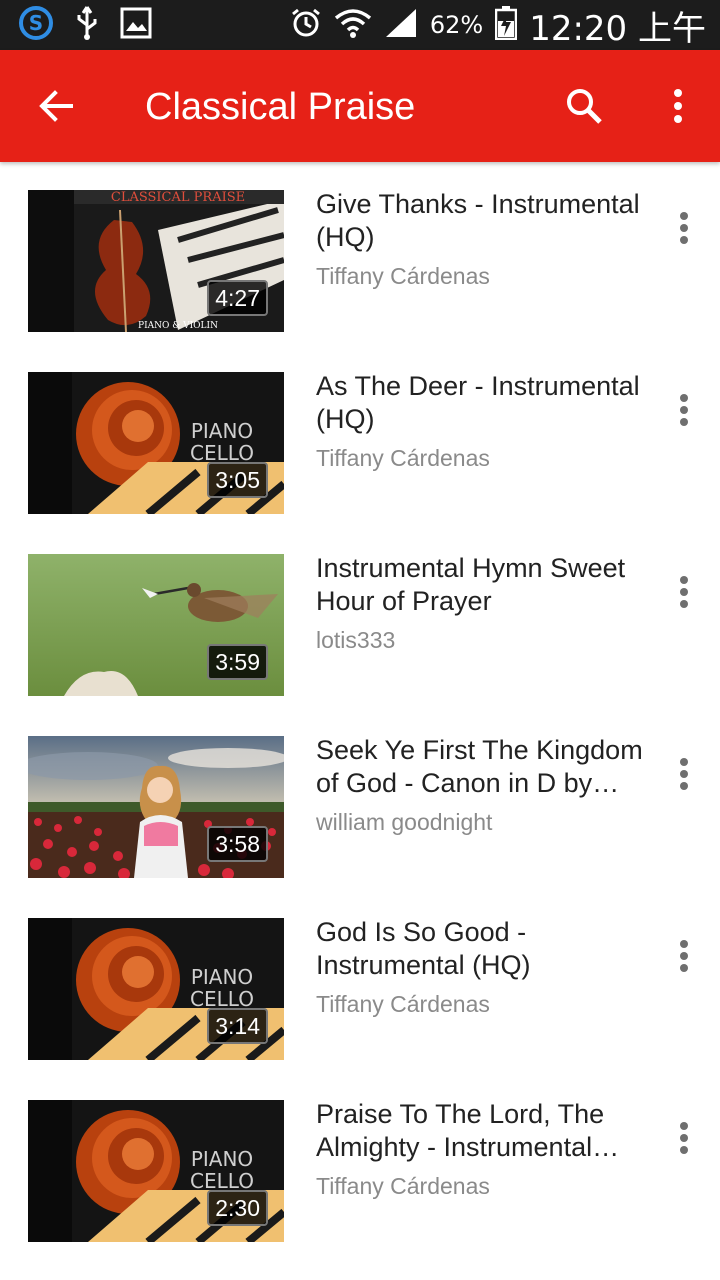  What do you see at coordinates (486, 949) in the screenshot?
I see `video-title: God Is So Good - Instrumental (HQ)` at bounding box center [486, 949].